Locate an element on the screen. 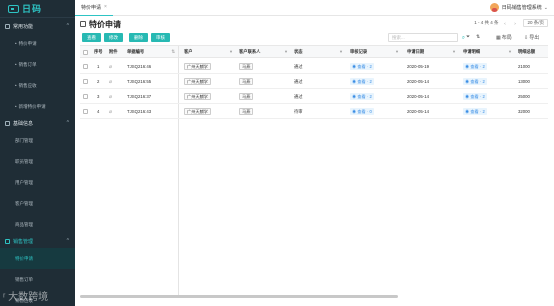 This screenshot has width=554, height=306. page-size-select: 20 条/页 is located at coordinates (535, 23).